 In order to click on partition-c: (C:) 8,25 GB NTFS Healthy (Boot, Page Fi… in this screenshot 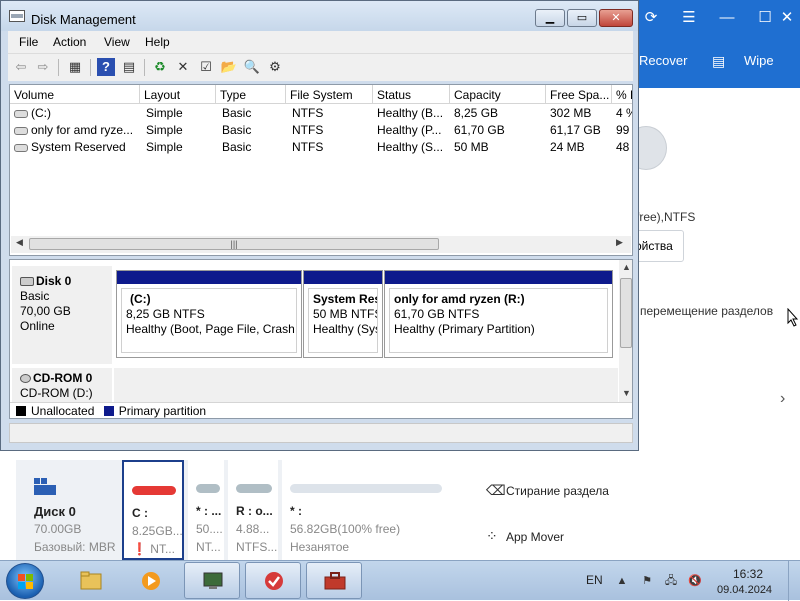, I will do `click(209, 314)`.